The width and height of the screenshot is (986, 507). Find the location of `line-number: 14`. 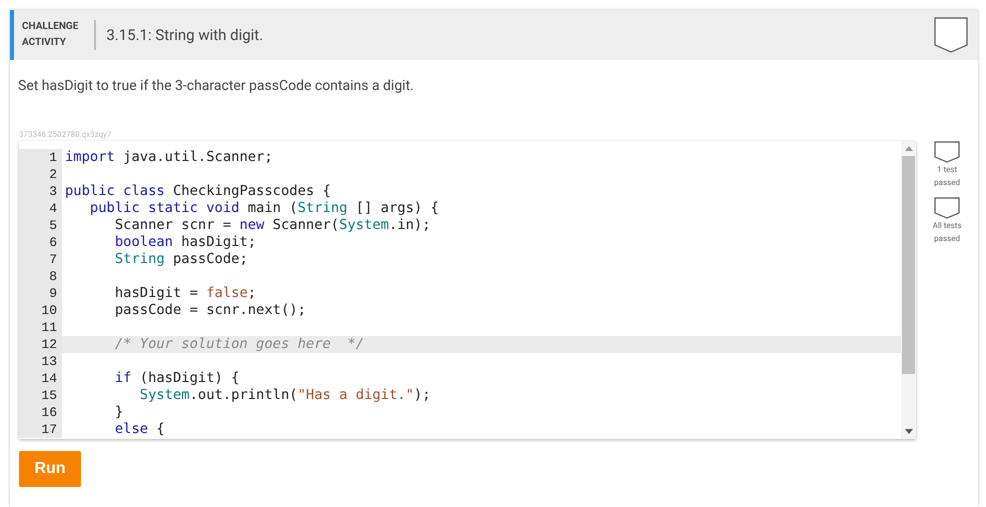

line-number: 14 is located at coordinates (40, 378).